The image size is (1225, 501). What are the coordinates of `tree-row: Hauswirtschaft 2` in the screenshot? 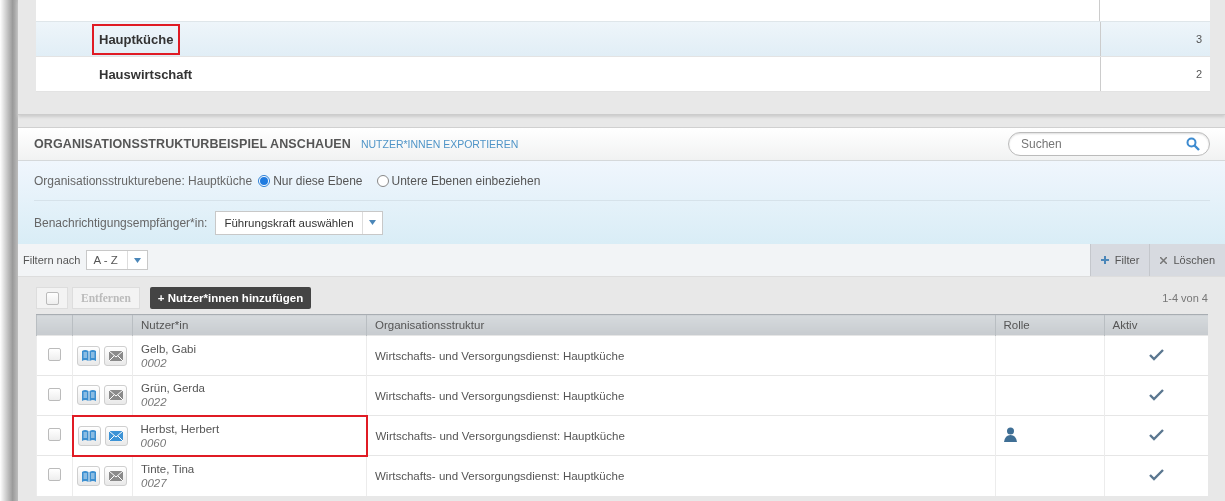 It's located at (623, 74).